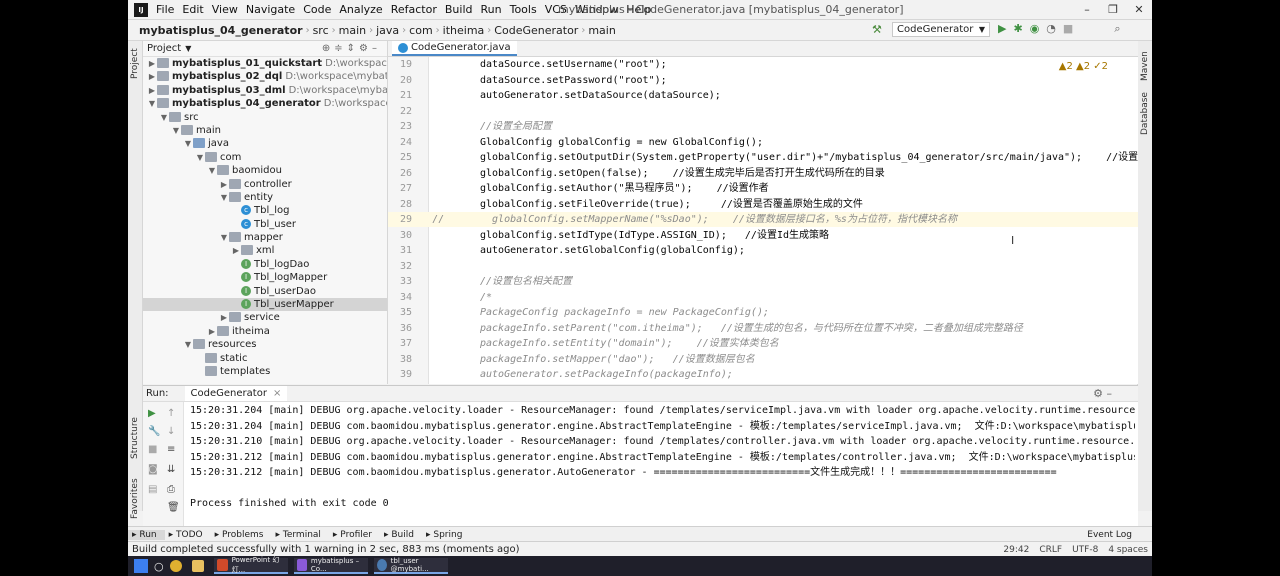 This screenshot has width=1280, height=576. What do you see at coordinates (265, 130) in the screenshot?
I see `tree-item: ▼ main` at bounding box center [265, 130].